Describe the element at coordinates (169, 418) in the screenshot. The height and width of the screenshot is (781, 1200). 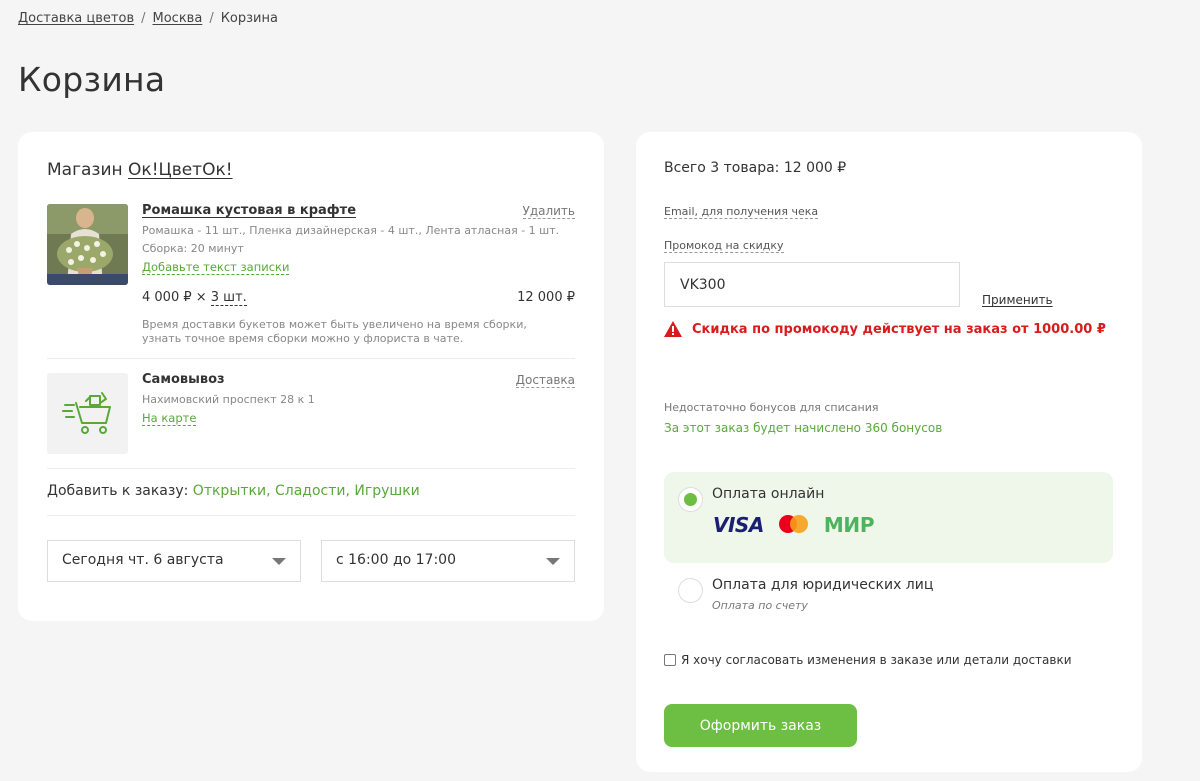
I see `map-link: На карте` at that location.